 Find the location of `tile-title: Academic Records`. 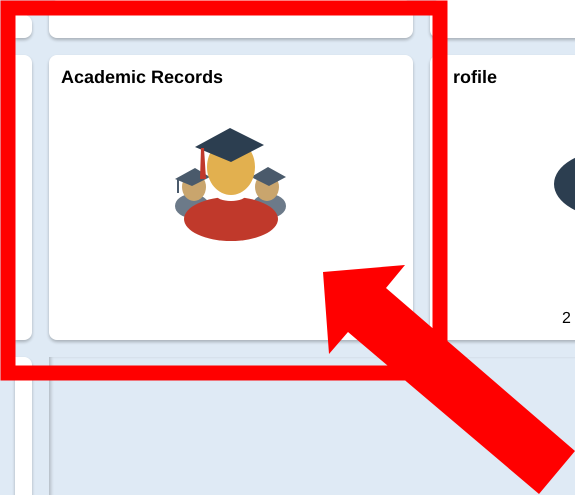

tile-title: Academic Records is located at coordinates (142, 77).